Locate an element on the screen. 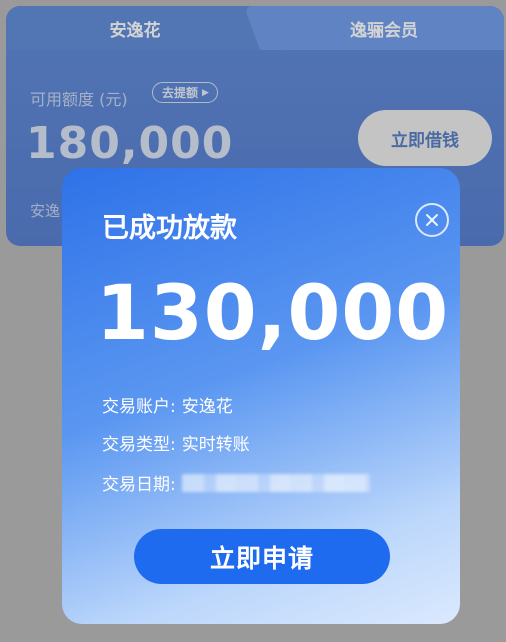 This screenshot has width=506, height=642. detail-label: 交易账户: is located at coordinates (139, 407).